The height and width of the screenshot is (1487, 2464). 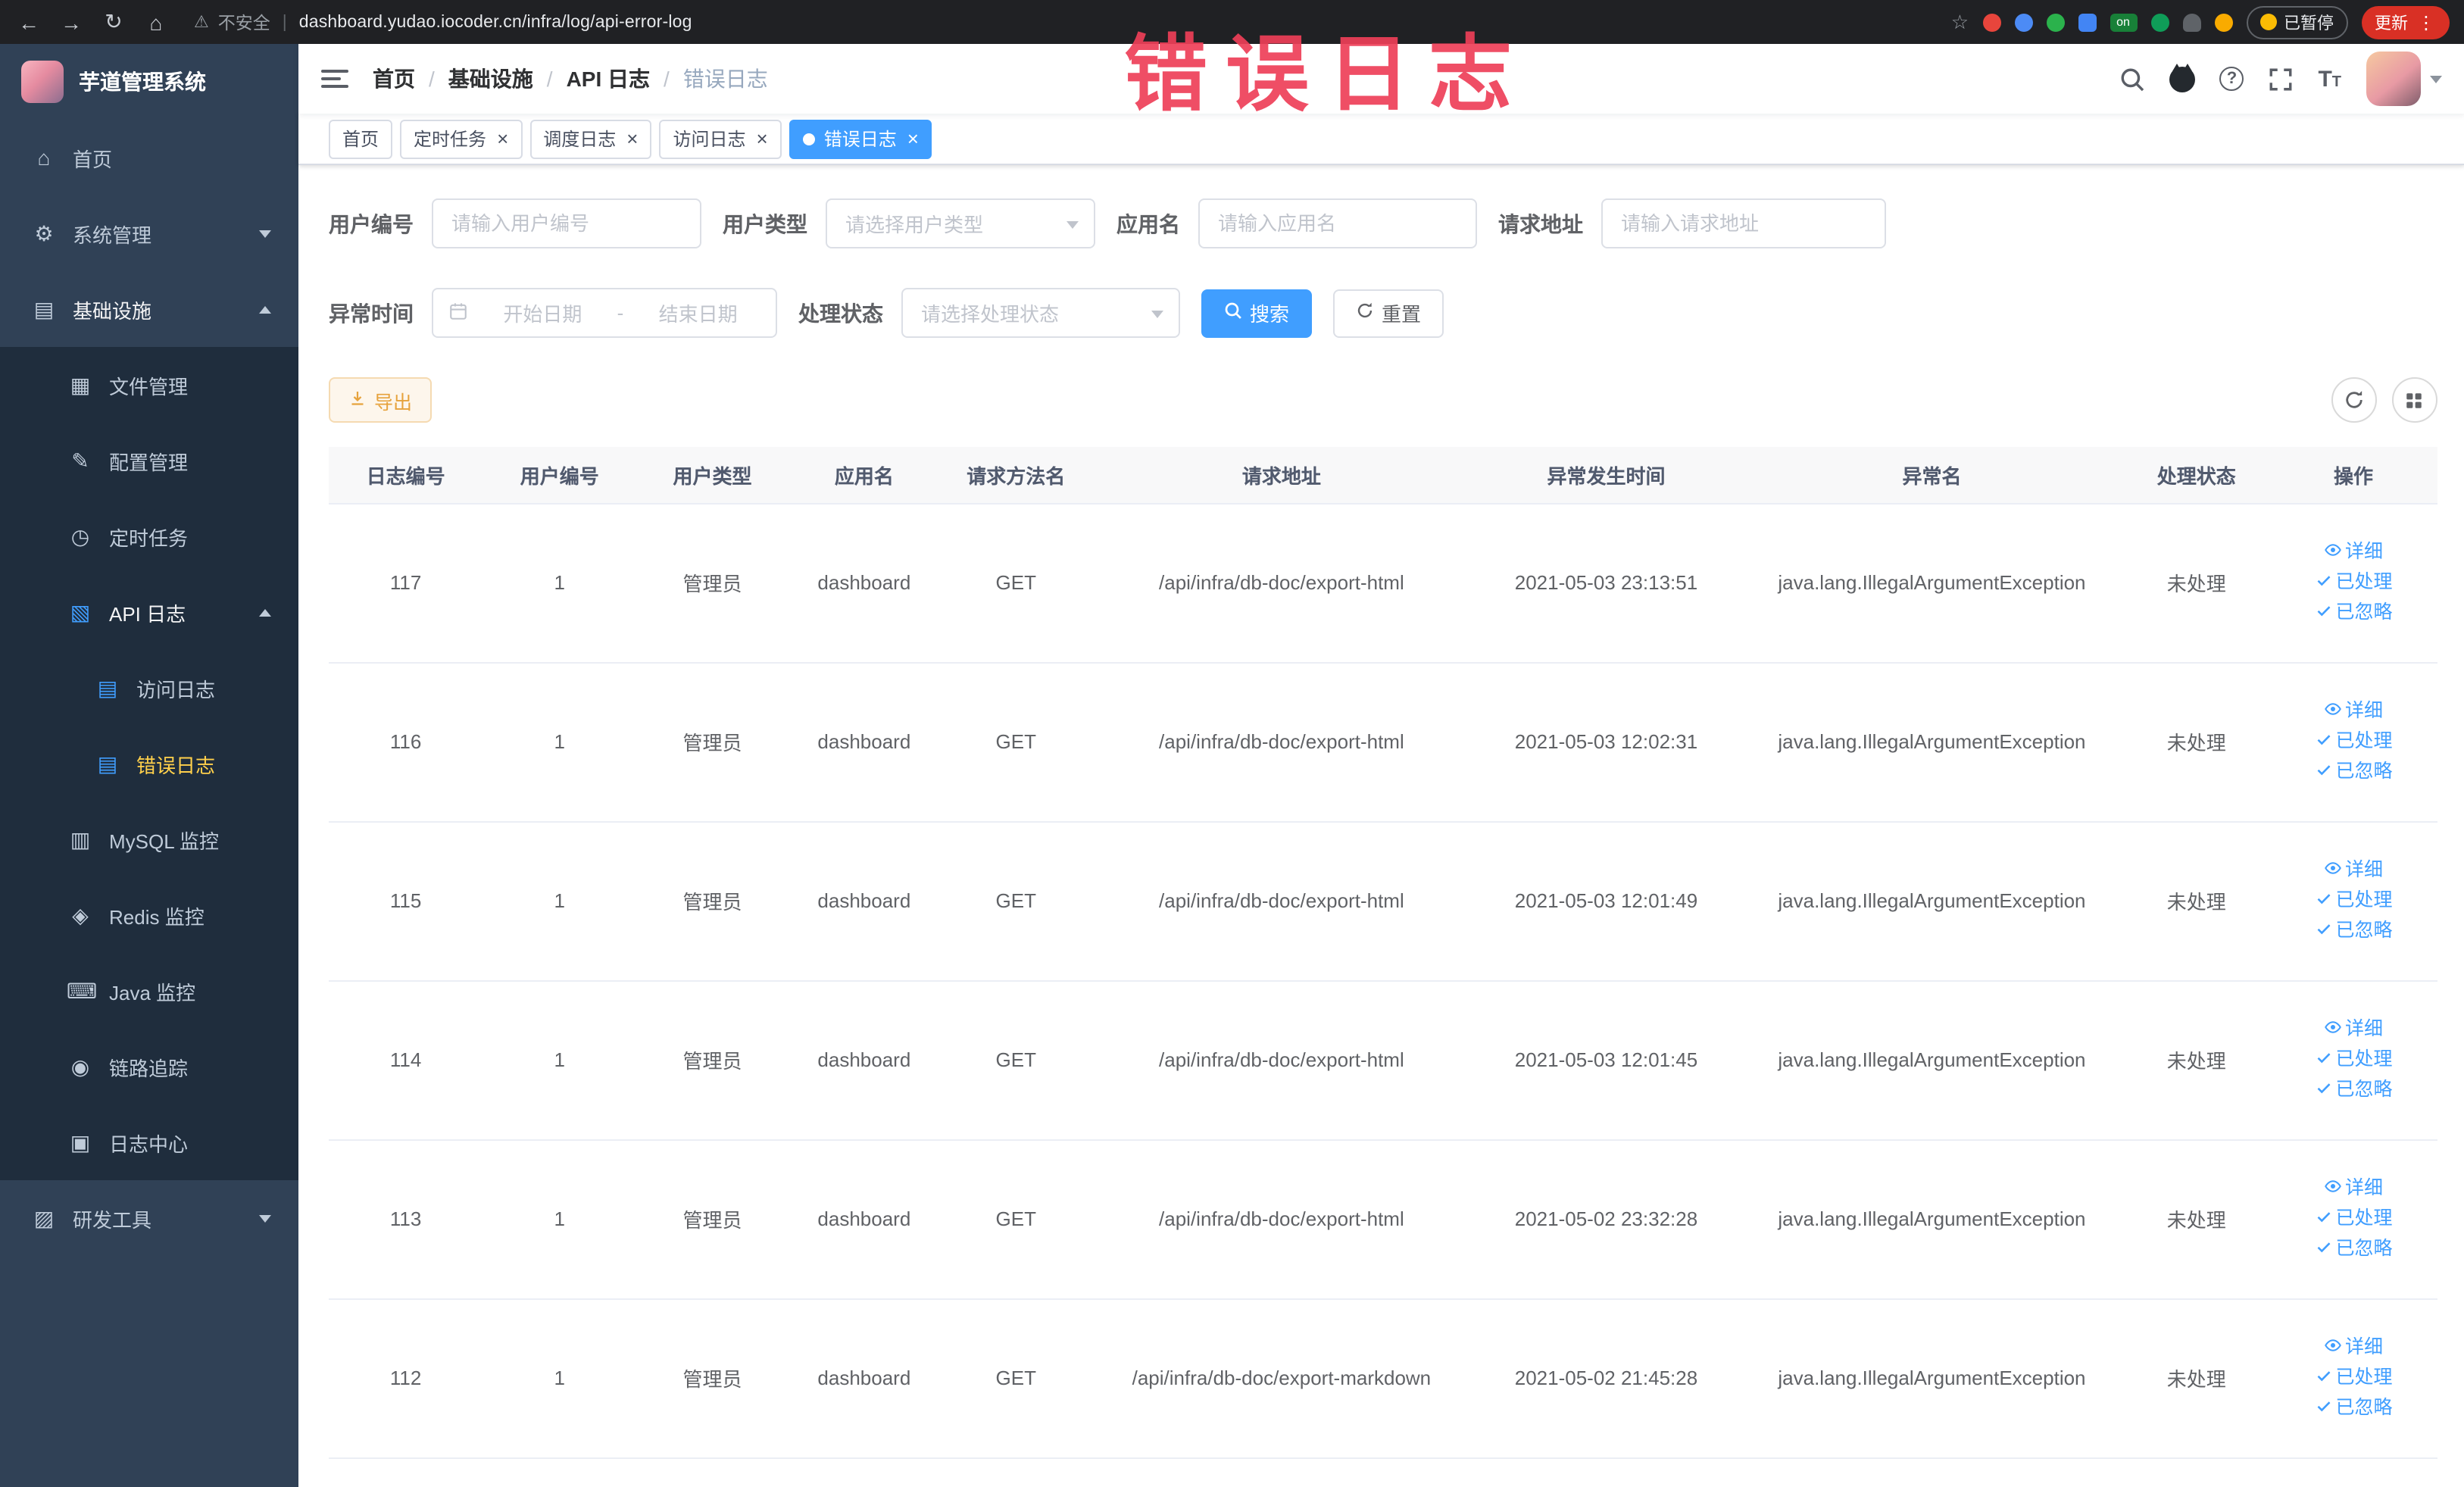 What do you see at coordinates (1932, 583) in the screenshot?
I see `table-cell: java.lang.IllegalArgumentException` at bounding box center [1932, 583].